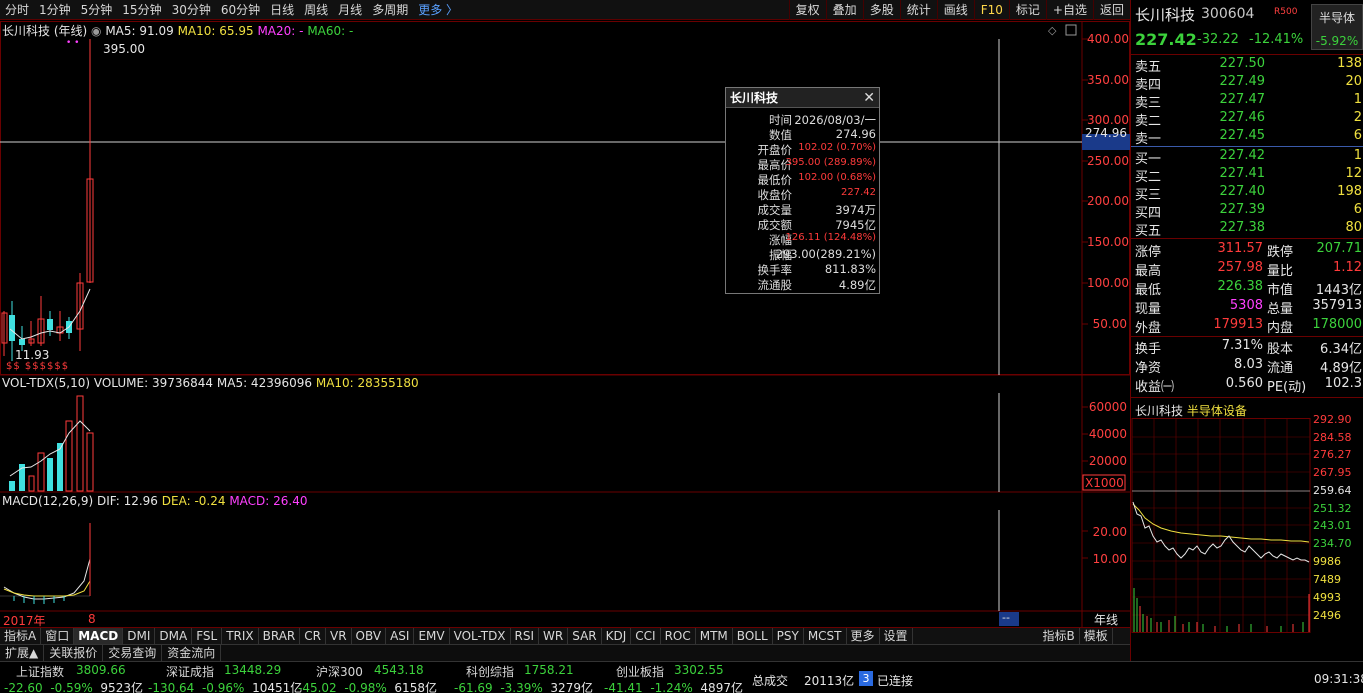  Describe the element at coordinates (881, 10) in the screenshot. I see `multi-stock-button: 多股` at that location.